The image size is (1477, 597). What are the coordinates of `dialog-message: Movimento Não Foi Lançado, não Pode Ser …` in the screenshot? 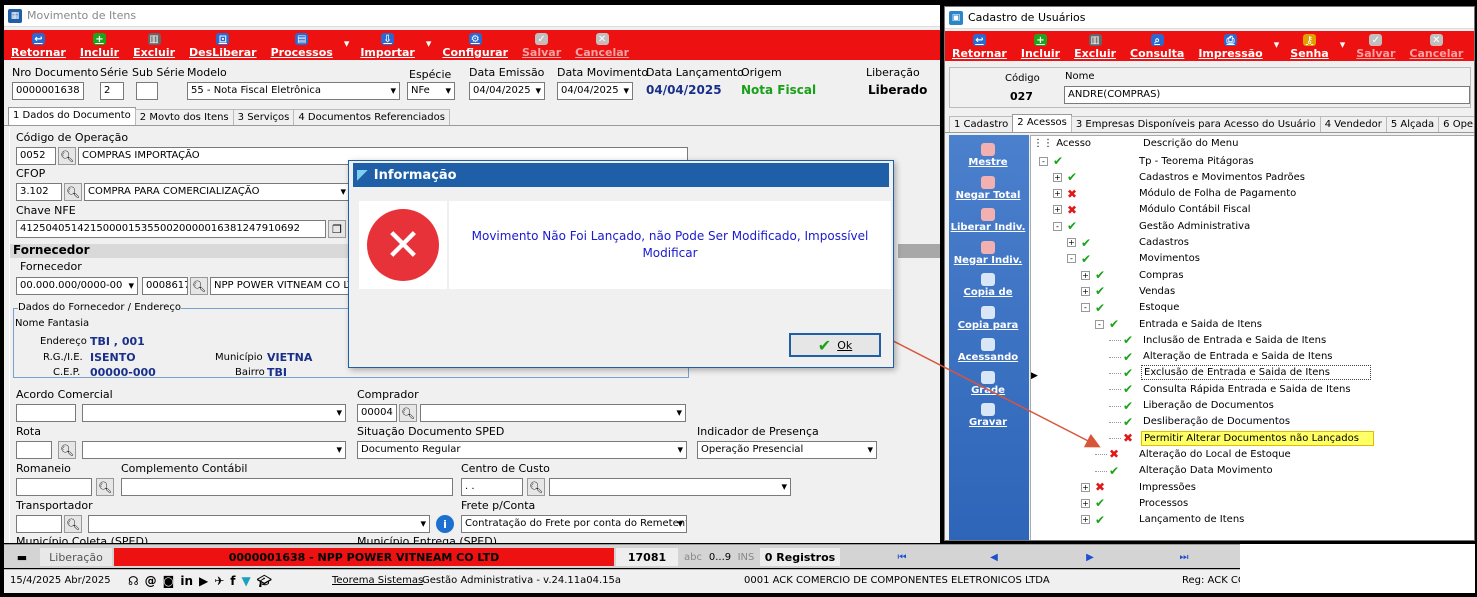 It's located at (670, 245).